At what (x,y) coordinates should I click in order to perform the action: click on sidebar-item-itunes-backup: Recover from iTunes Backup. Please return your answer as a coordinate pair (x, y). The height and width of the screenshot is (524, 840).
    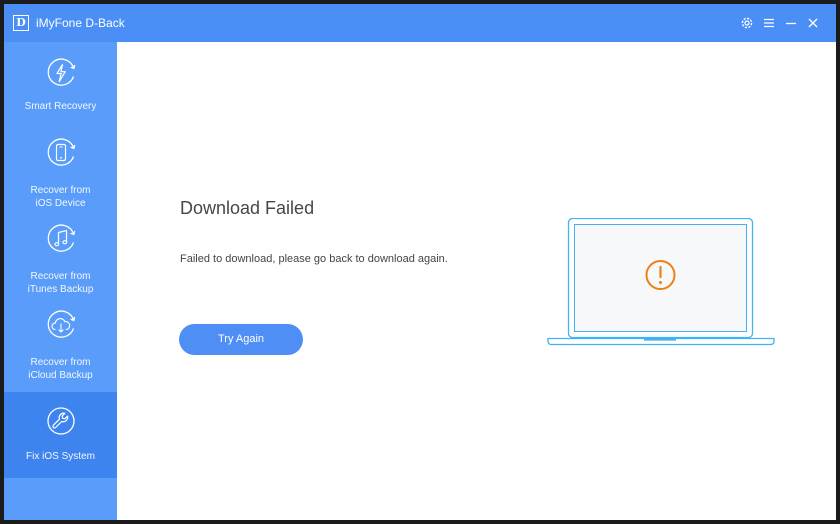
    Looking at the image, I should click on (60, 251).